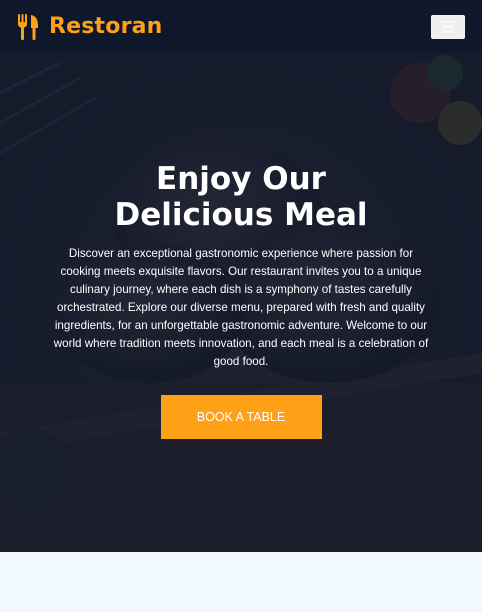 Image resolution: width=482 pixels, height=612 pixels. What do you see at coordinates (241, 215) in the screenshot?
I see `hero-title-line2: Delicious Meal` at bounding box center [241, 215].